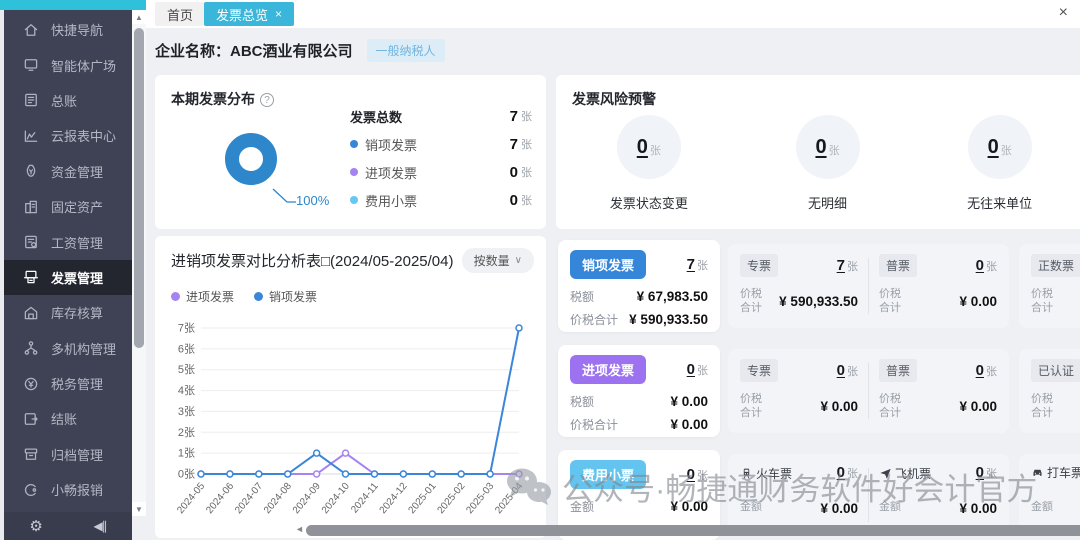  What do you see at coordinates (100, 526) in the screenshot?
I see `collapse-sidebar-icon: ◀∥` at bounding box center [100, 526].